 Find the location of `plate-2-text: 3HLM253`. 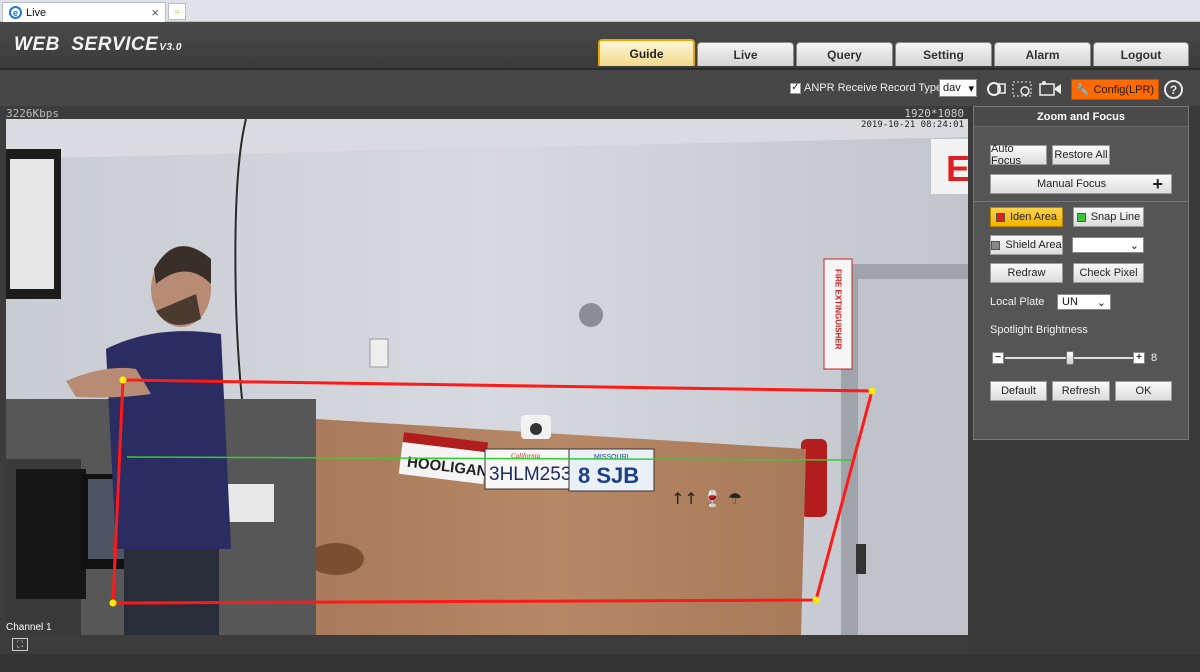

plate-2-text: 3HLM253 is located at coordinates (530, 474).